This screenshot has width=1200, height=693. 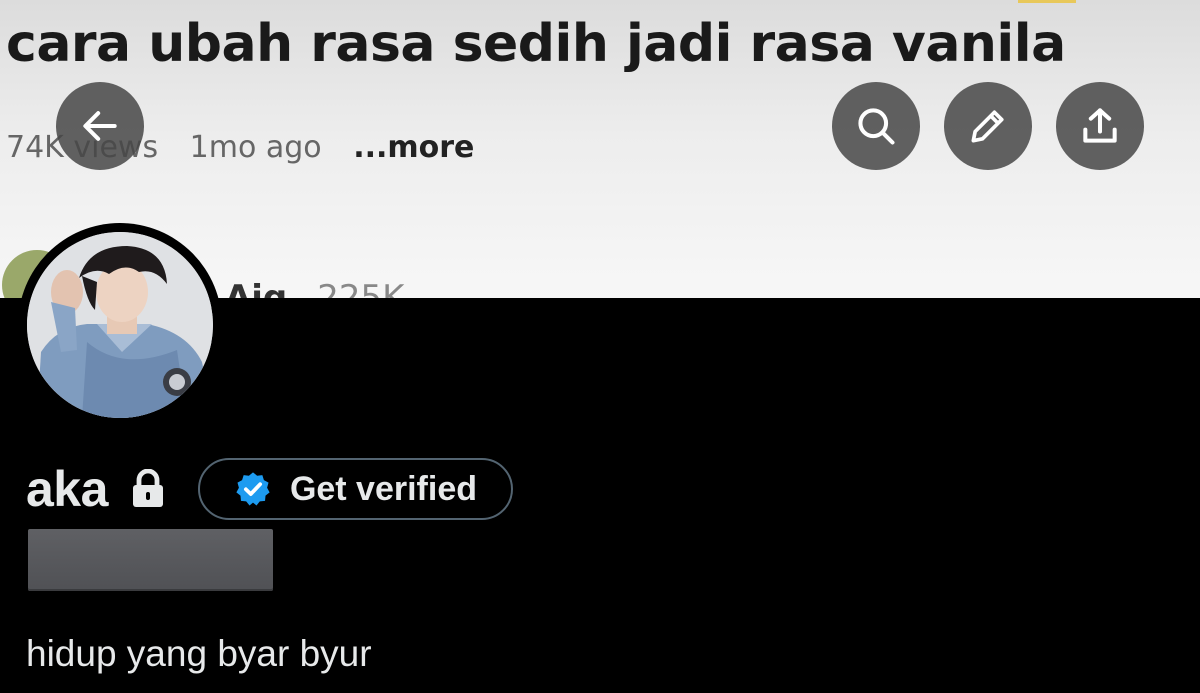 What do you see at coordinates (199, 653) in the screenshot?
I see `profile-bio: hidup yang byar byur` at bounding box center [199, 653].